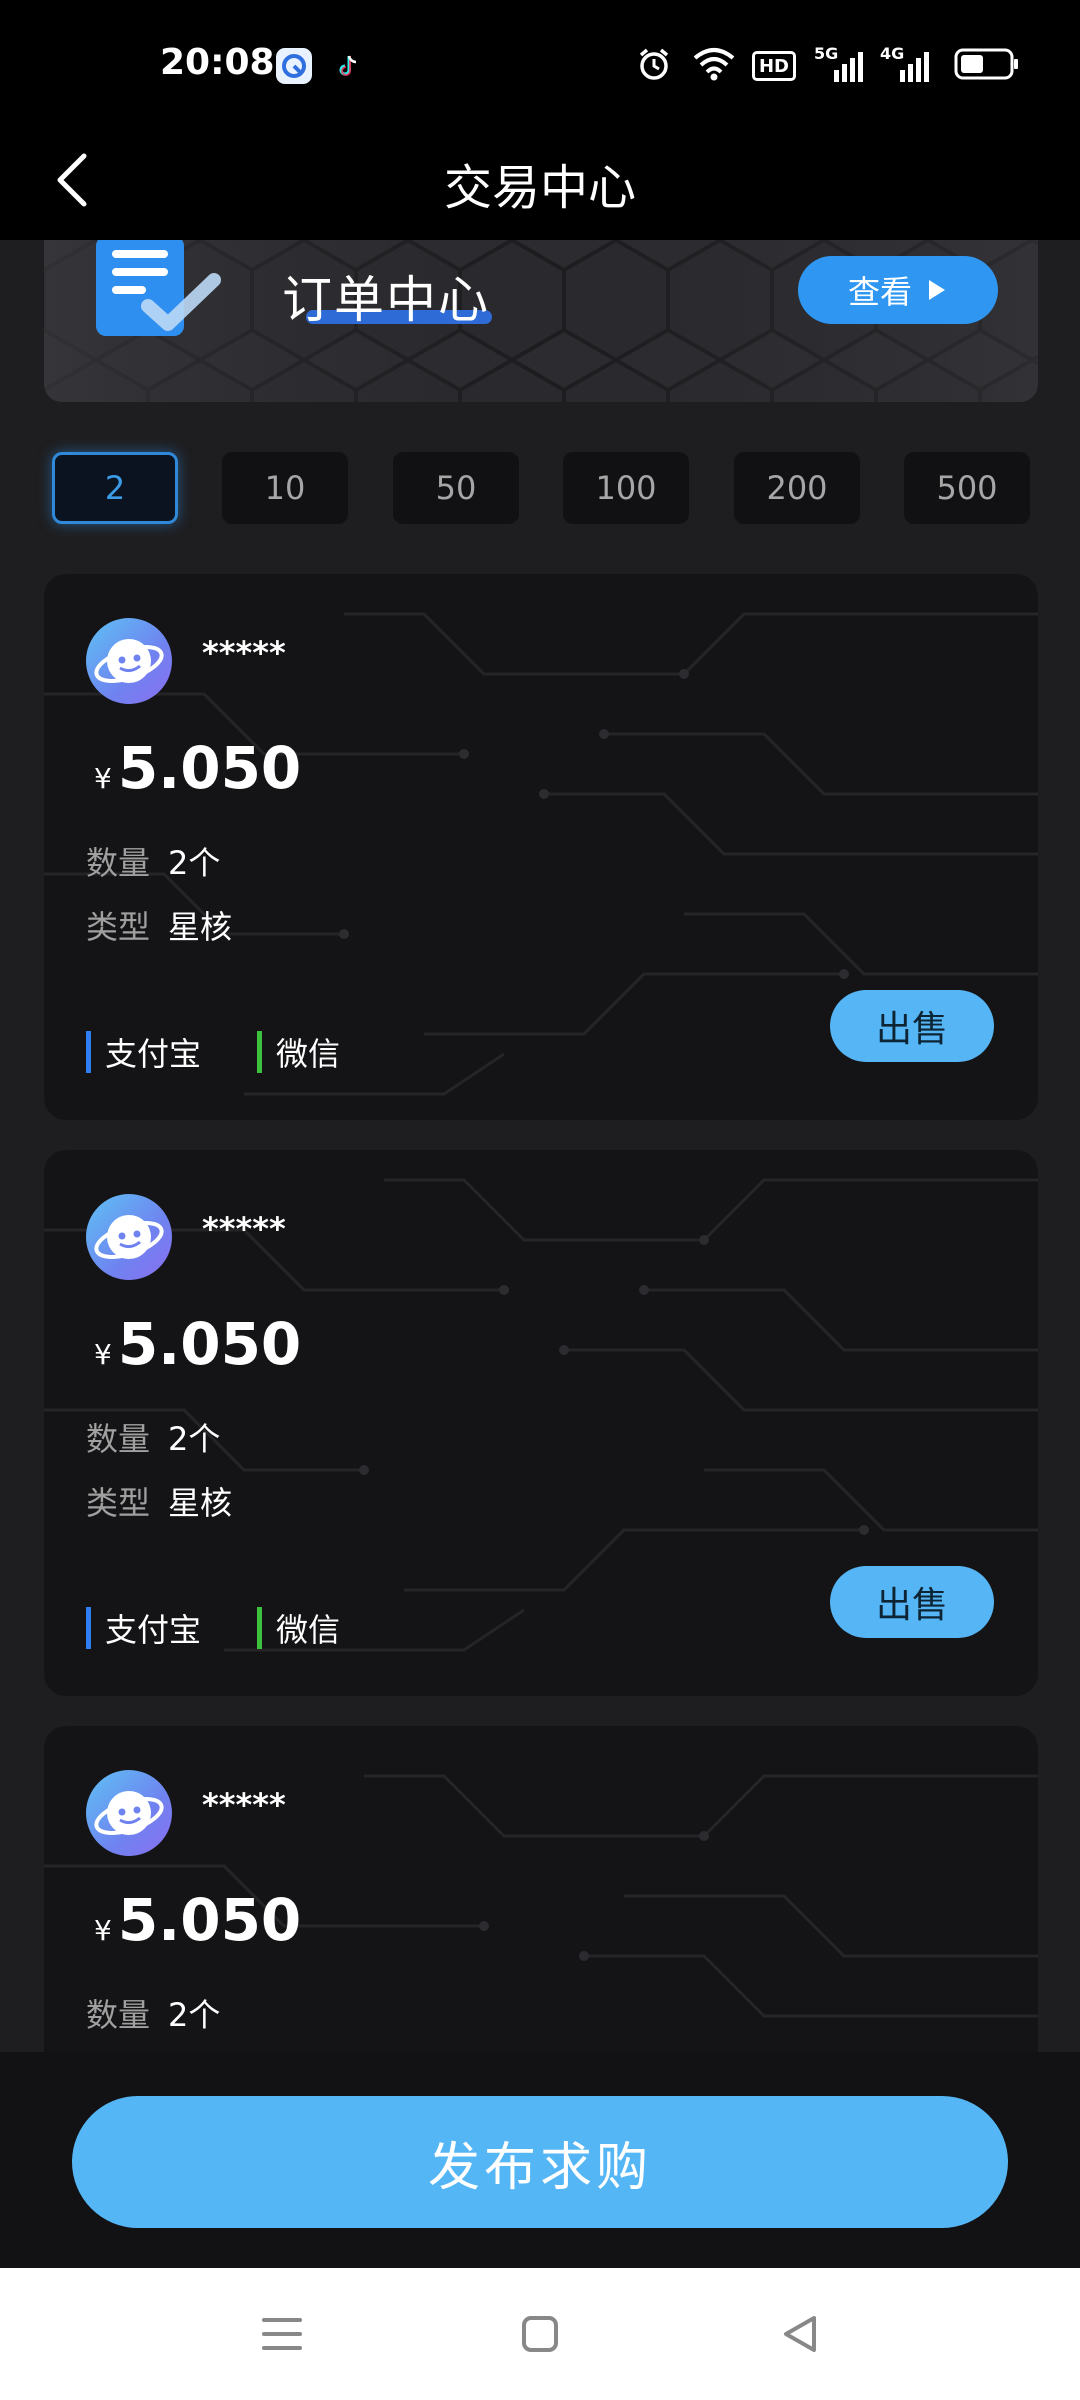 Image resolution: width=1080 pixels, height=2400 pixels. I want to click on back-triangle-icon, so click(800, 2334).